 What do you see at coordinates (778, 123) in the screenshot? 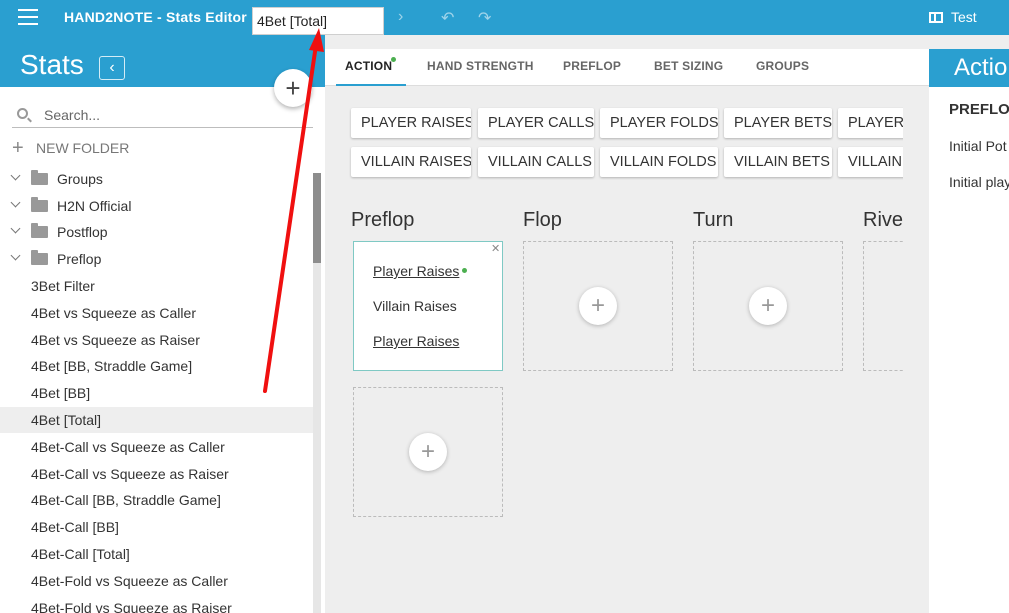
I see `chip-player-bets: PLAYER BETS` at bounding box center [778, 123].